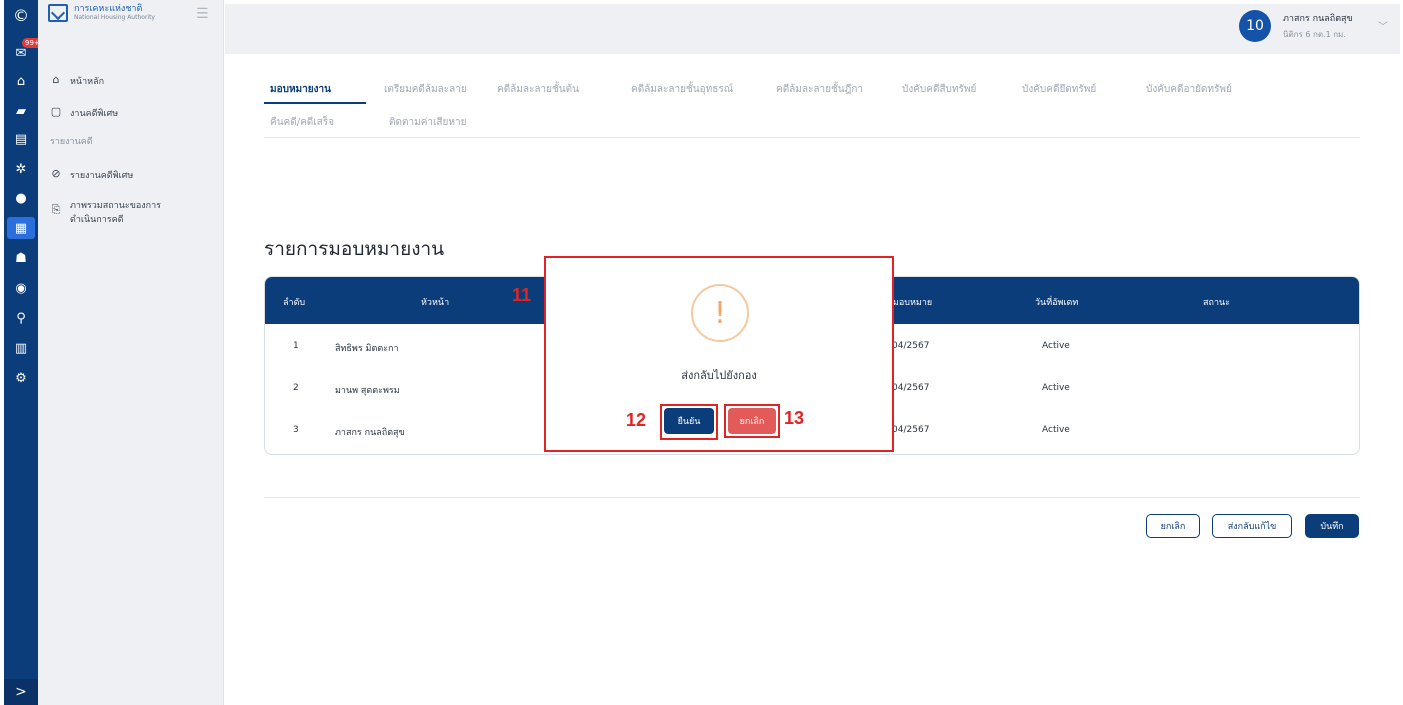  I want to click on folder-icon: ▰, so click(21, 111).